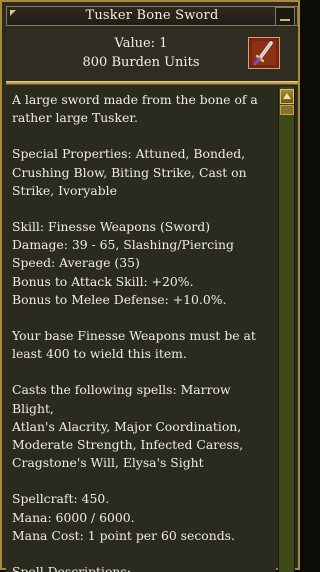  What do you see at coordinates (129, 154) in the screenshot?
I see `text-line: Special Properties: Attuned, Bonded,` at bounding box center [129, 154].